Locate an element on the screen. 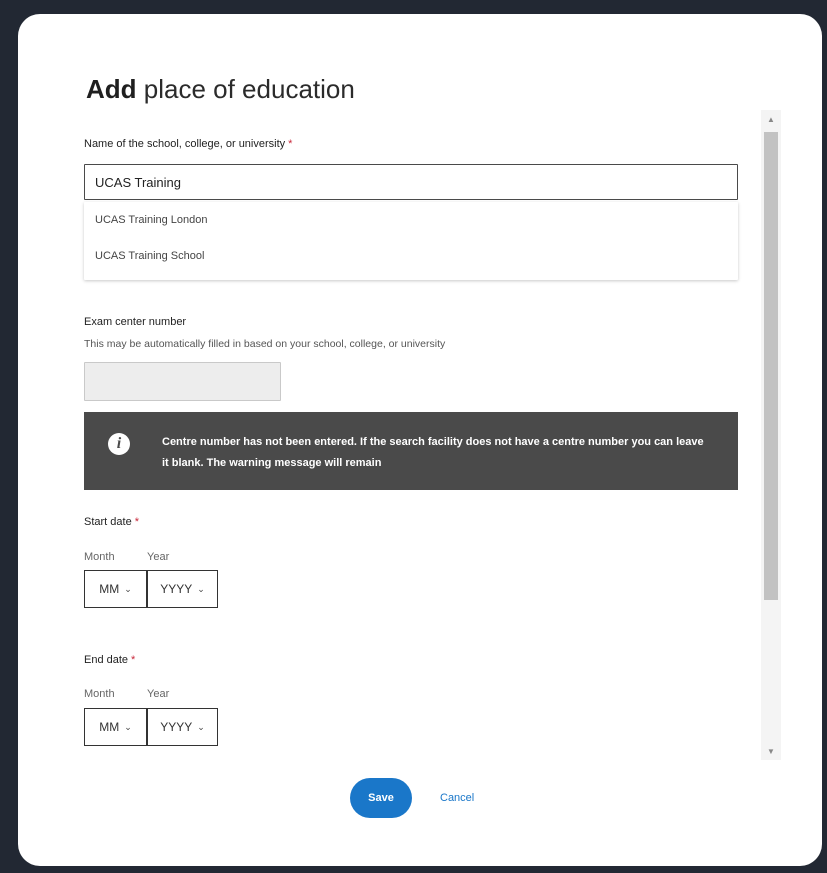 The image size is (827, 873). cancel-link: Cancel is located at coordinates (457, 798).